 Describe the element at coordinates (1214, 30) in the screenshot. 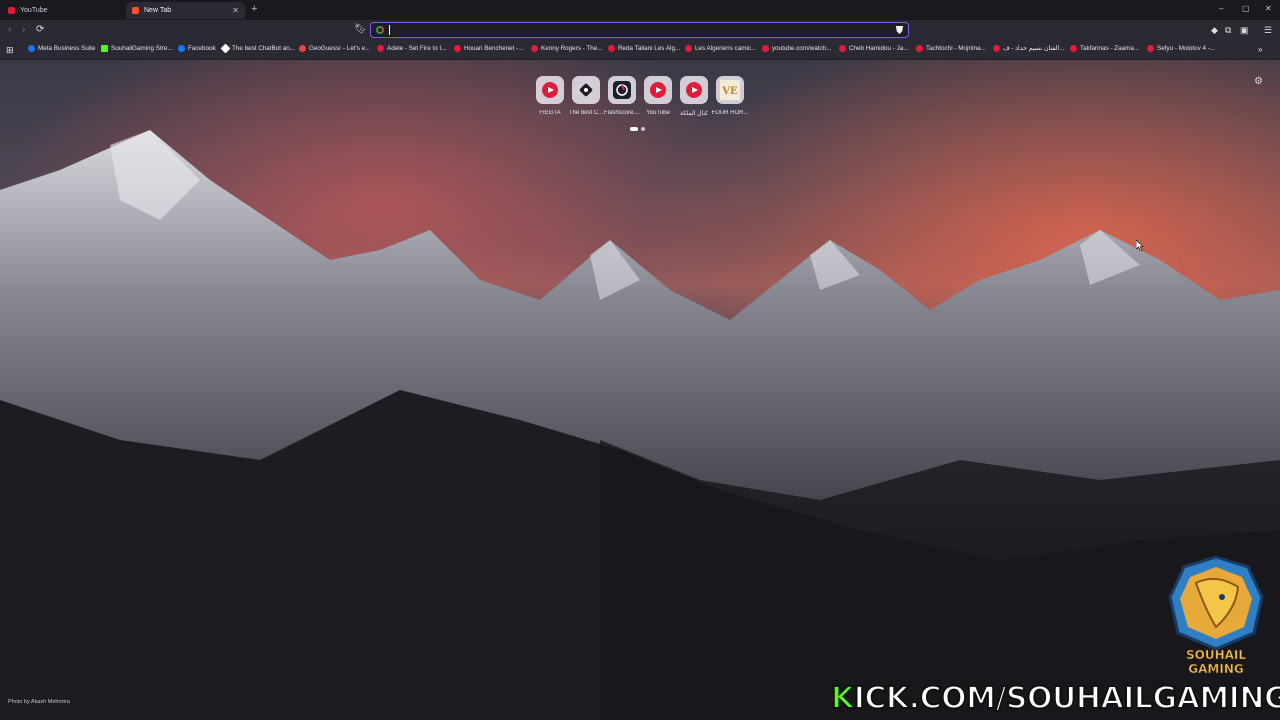

I see `wallet-icon: ◆` at that location.